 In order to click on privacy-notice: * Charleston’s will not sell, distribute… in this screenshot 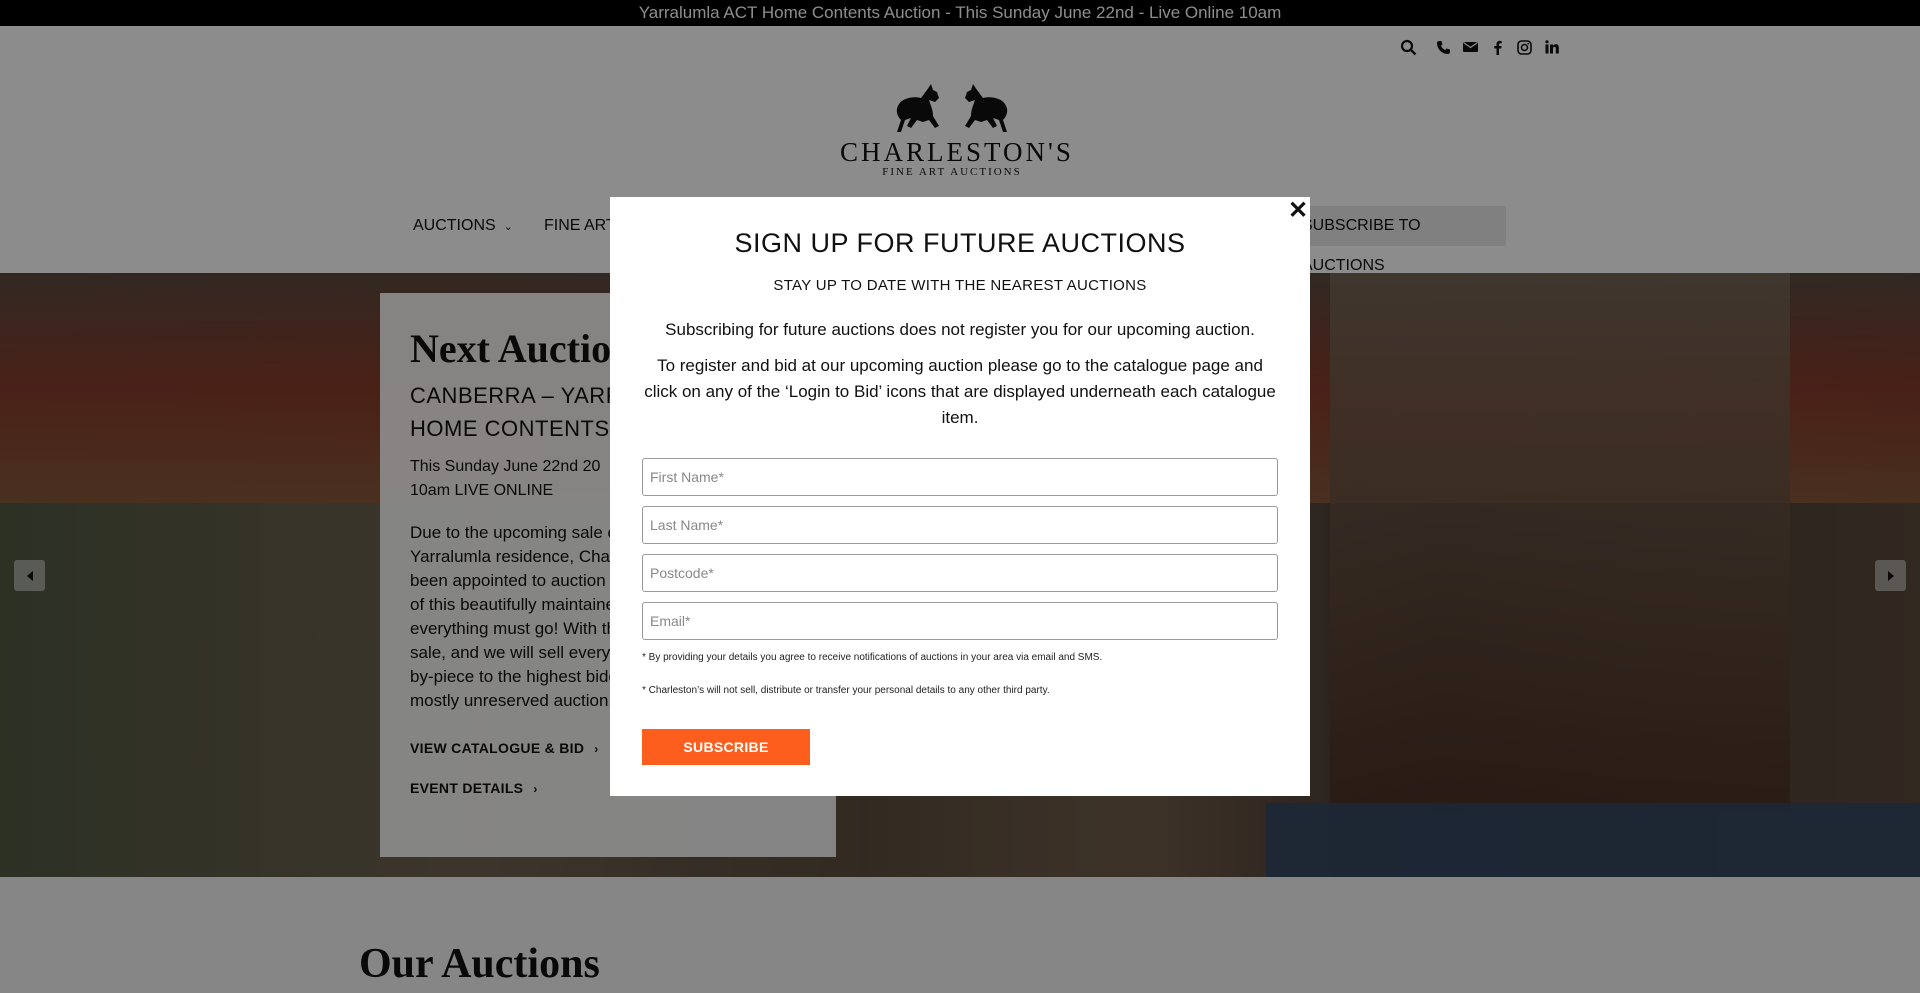, I will do `click(846, 690)`.